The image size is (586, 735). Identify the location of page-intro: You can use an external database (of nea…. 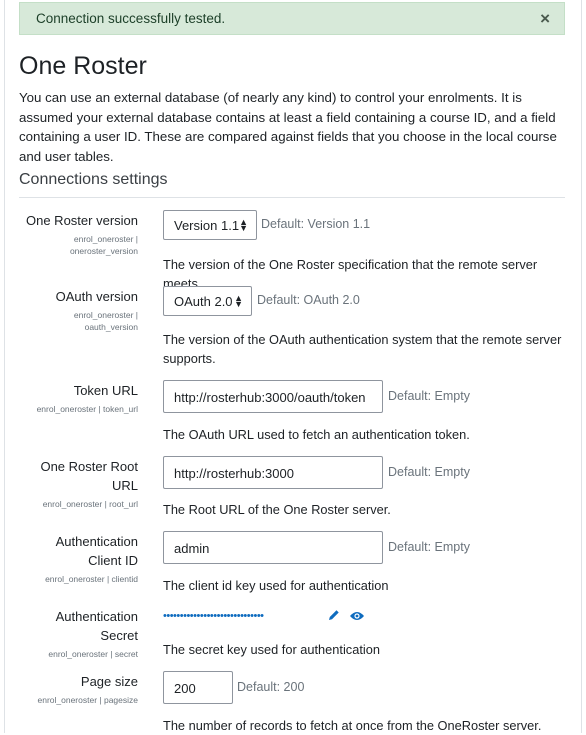
(288, 127).